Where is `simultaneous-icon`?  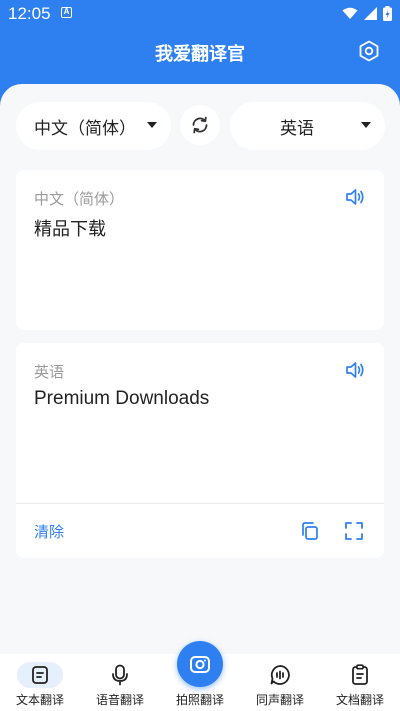
simultaneous-icon is located at coordinates (280, 675).